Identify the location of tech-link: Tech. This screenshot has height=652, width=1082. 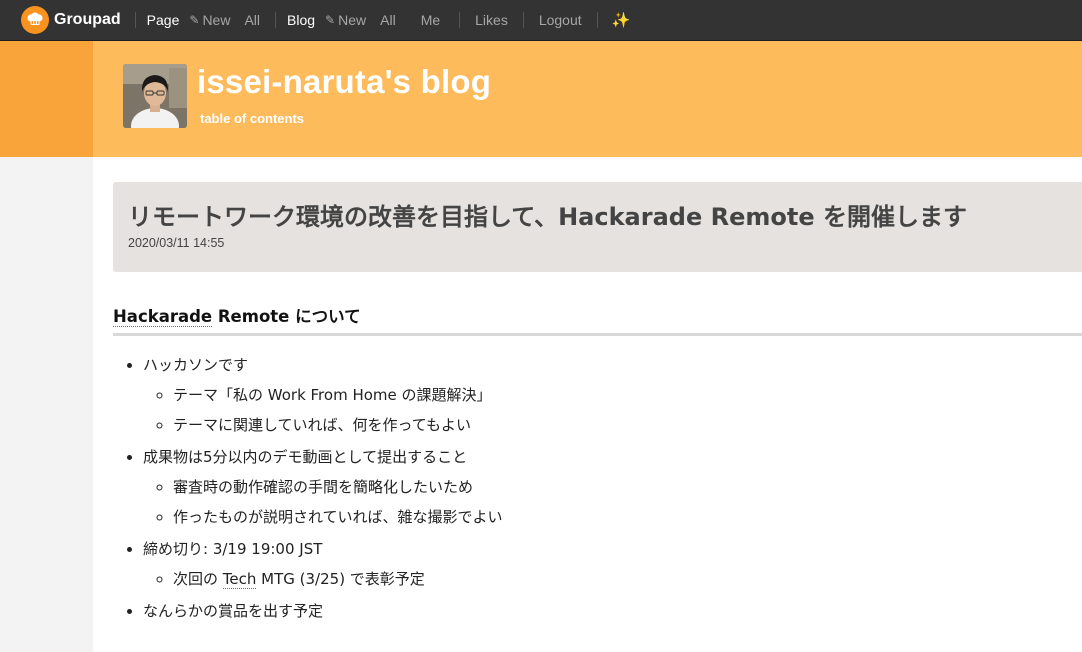
(239, 579).